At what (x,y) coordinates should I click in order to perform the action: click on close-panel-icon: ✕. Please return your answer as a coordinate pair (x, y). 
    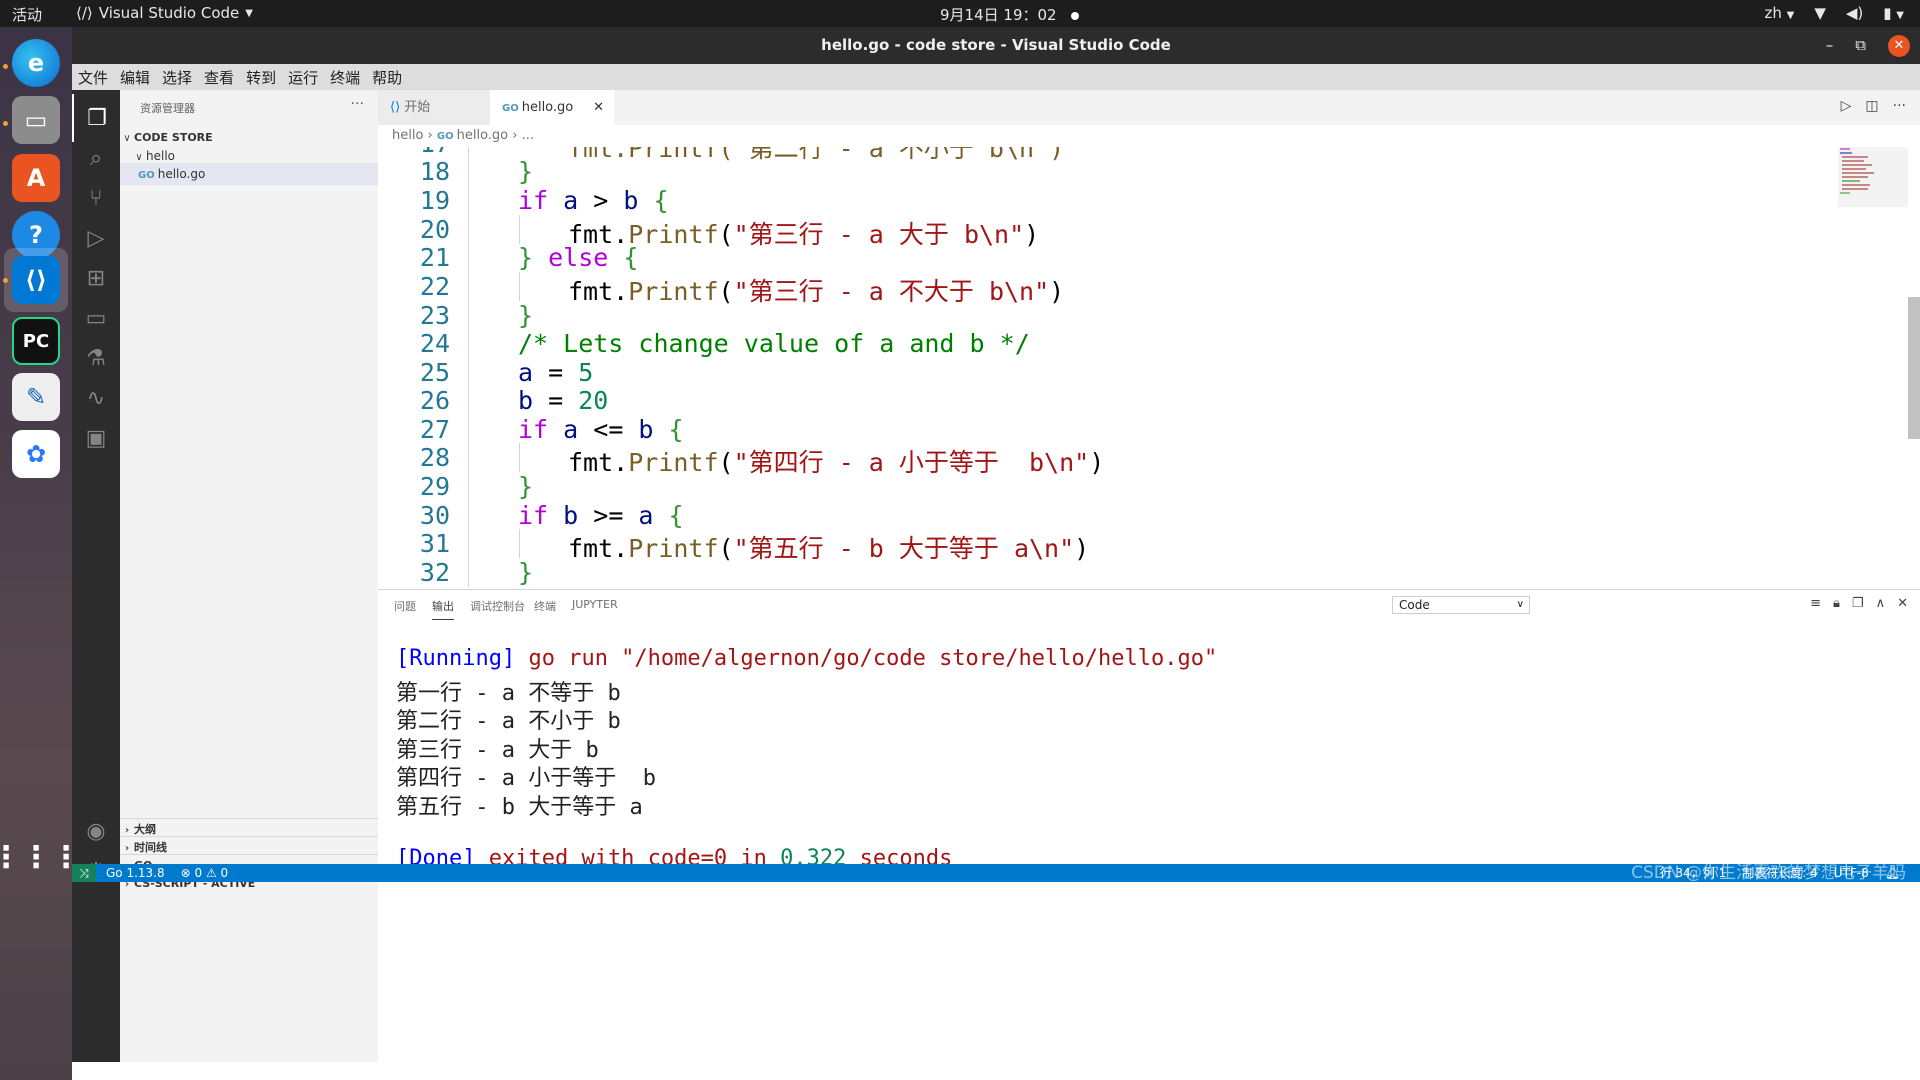
    Looking at the image, I should click on (1902, 603).